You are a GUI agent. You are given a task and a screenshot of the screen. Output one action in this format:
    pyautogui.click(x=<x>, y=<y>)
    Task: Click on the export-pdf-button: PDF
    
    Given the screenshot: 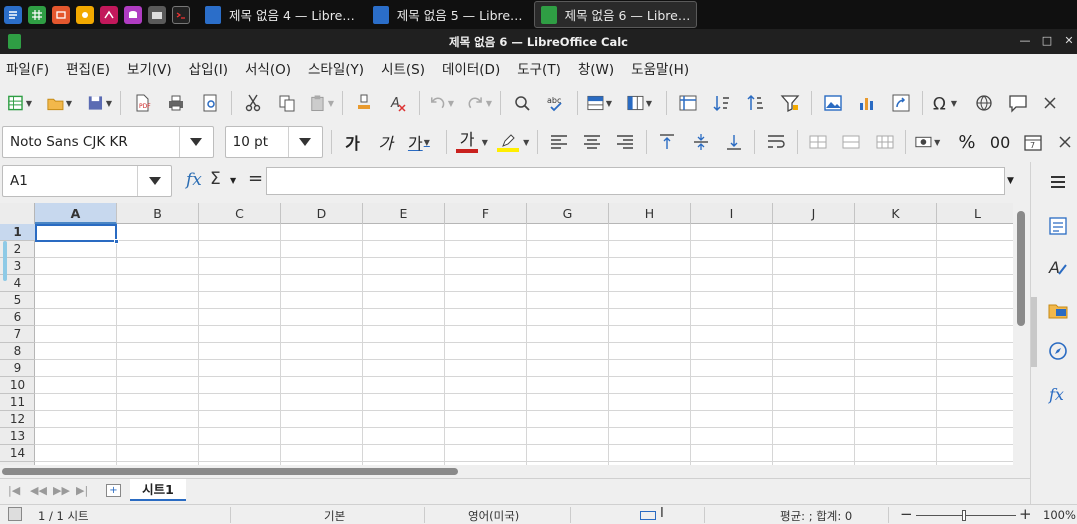 What is the action you would take?
    pyautogui.click(x=142, y=103)
    